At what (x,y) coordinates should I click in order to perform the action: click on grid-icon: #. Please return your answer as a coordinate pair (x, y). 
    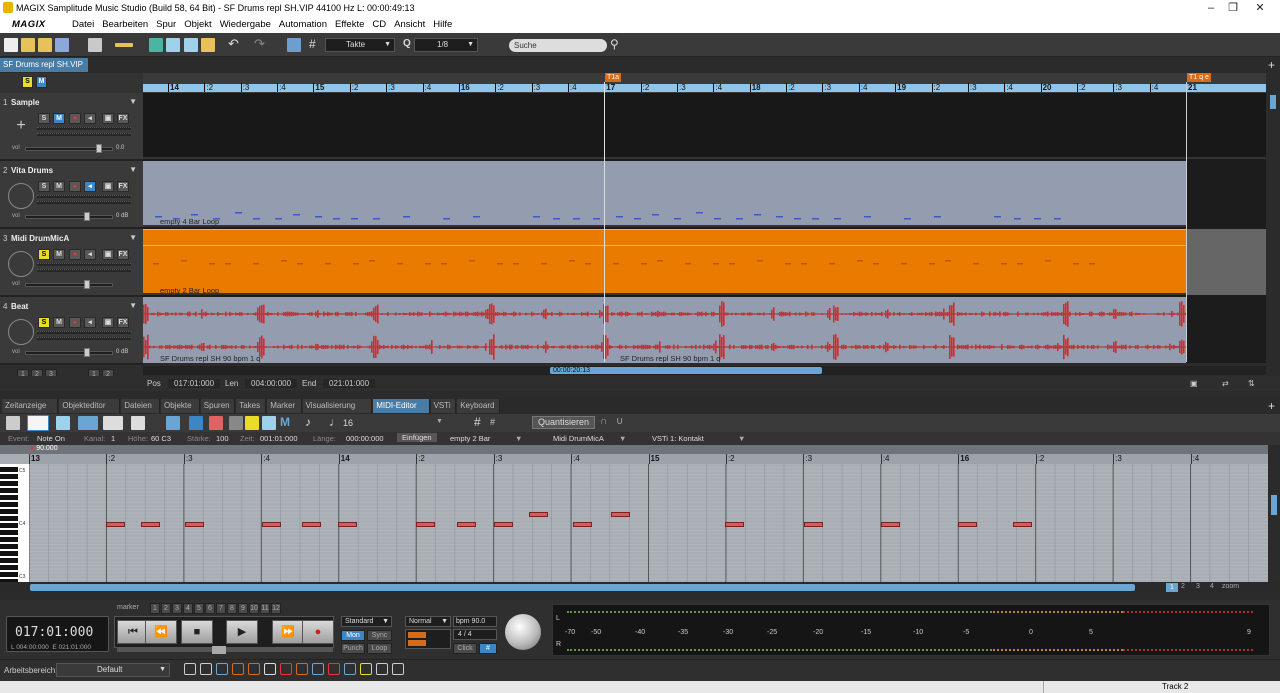
    Looking at the image, I should click on (316, 45).